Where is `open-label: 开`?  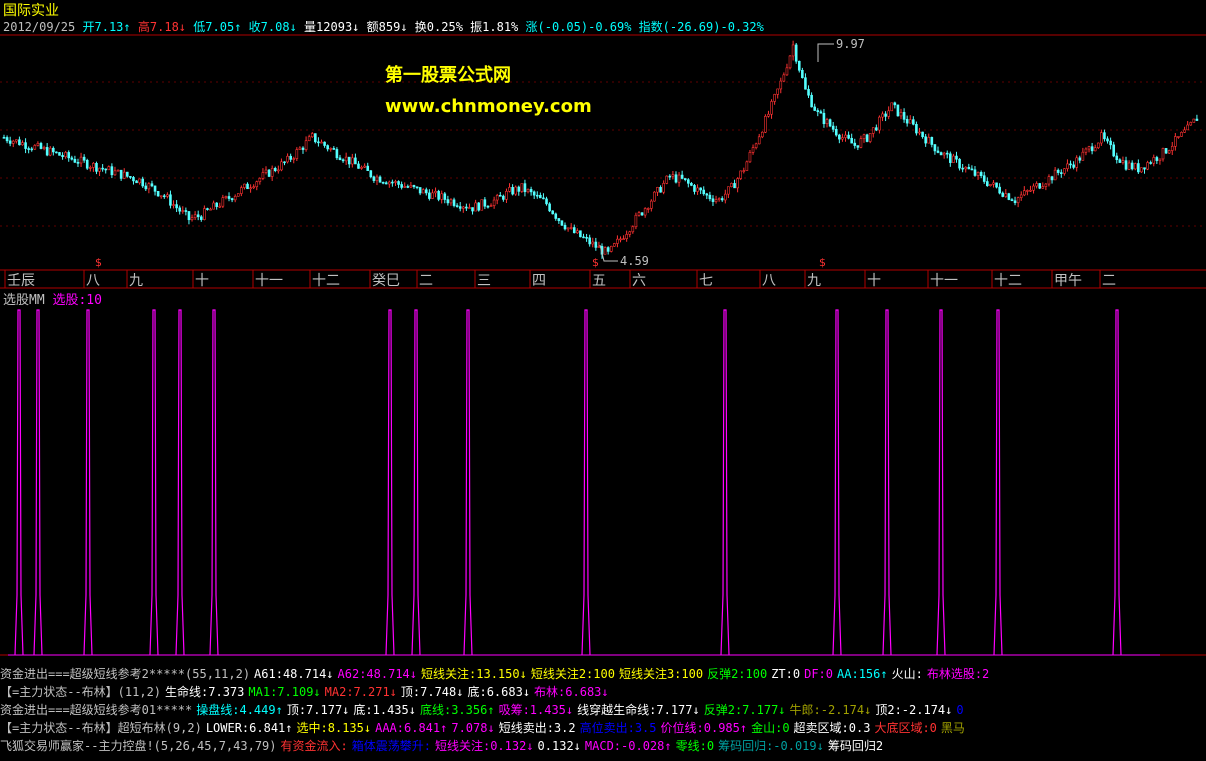
open-label: 开 is located at coordinates (88, 27).